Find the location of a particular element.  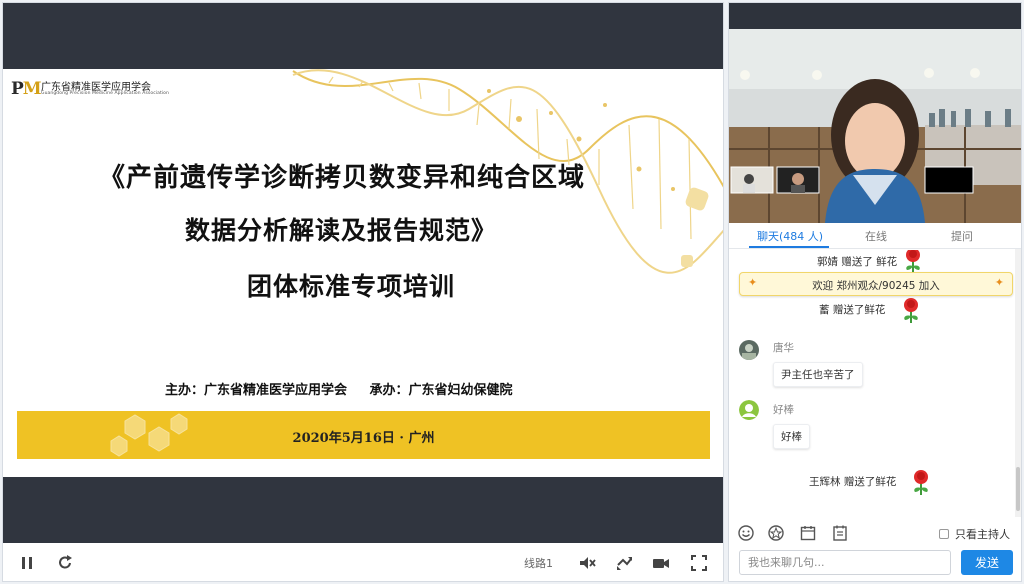

logo-mark: PM is located at coordinates (26, 89).